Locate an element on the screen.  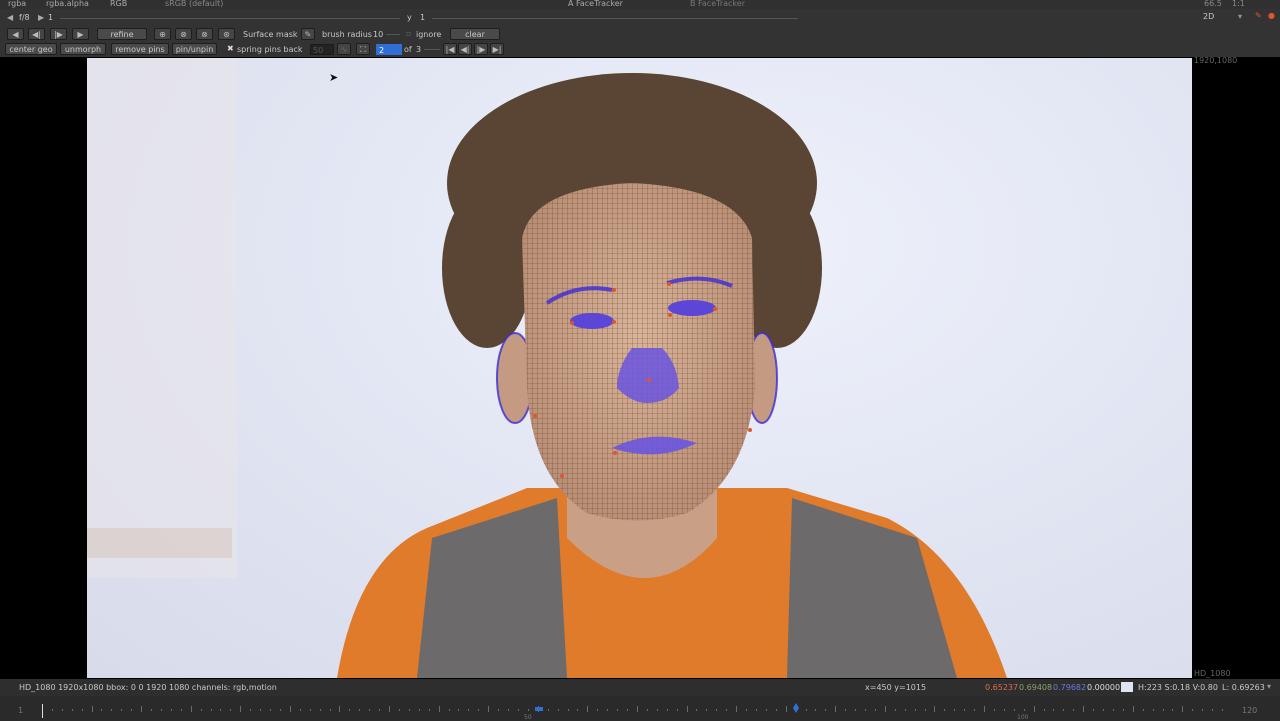
status-dropdown-icon: ▾ is located at coordinates (1269, 687).